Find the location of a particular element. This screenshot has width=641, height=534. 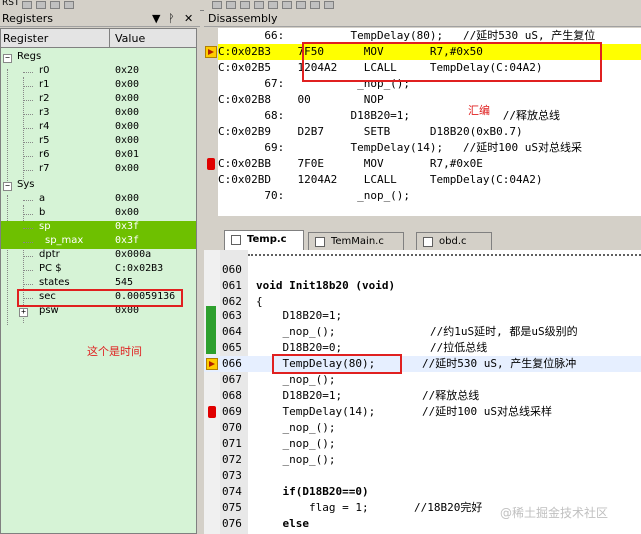

run-to-cursor-icon is located at coordinates (69, 5).